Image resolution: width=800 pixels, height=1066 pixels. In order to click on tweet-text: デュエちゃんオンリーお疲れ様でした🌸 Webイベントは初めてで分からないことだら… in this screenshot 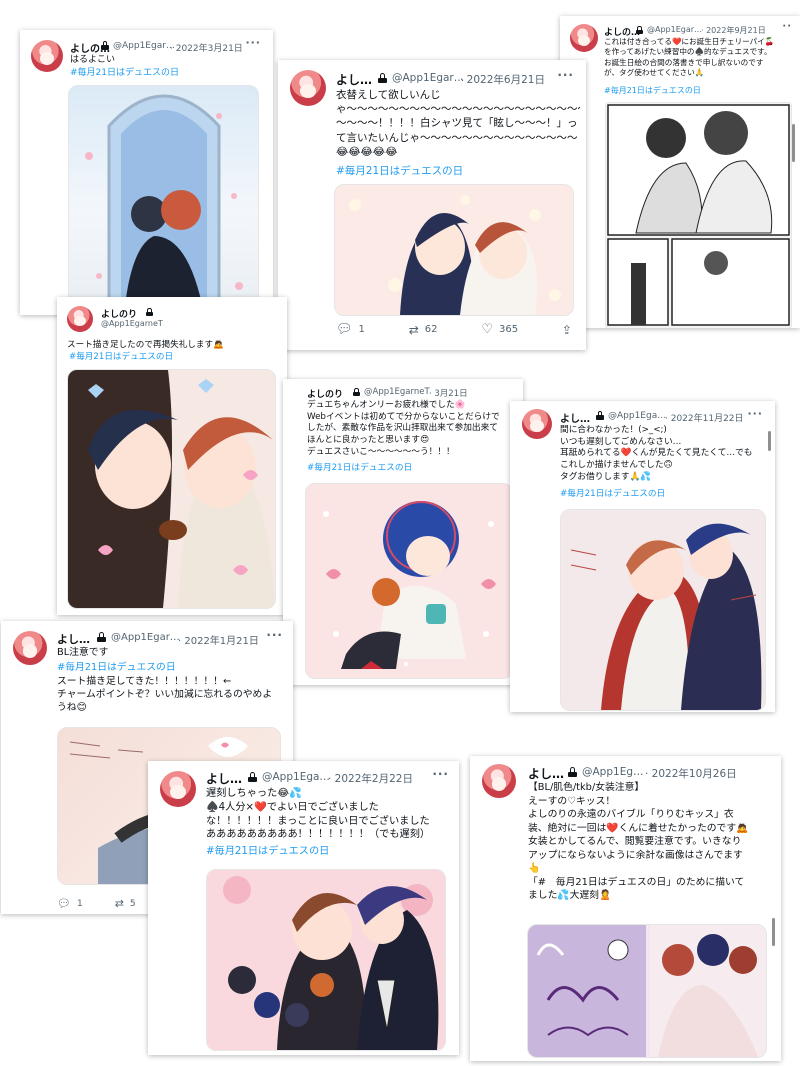, I will do `click(403, 428)`.